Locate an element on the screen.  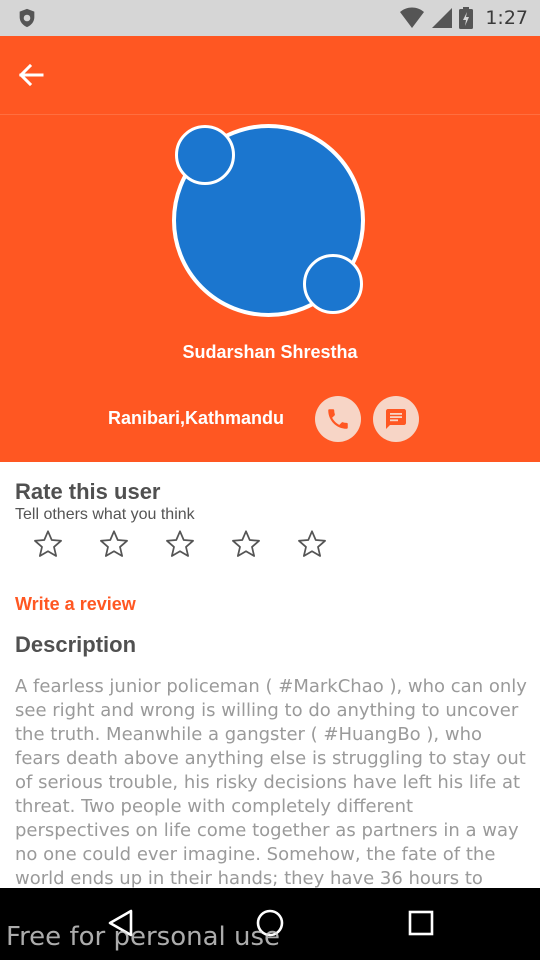
battery-icon is located at coordinates (466, 18).